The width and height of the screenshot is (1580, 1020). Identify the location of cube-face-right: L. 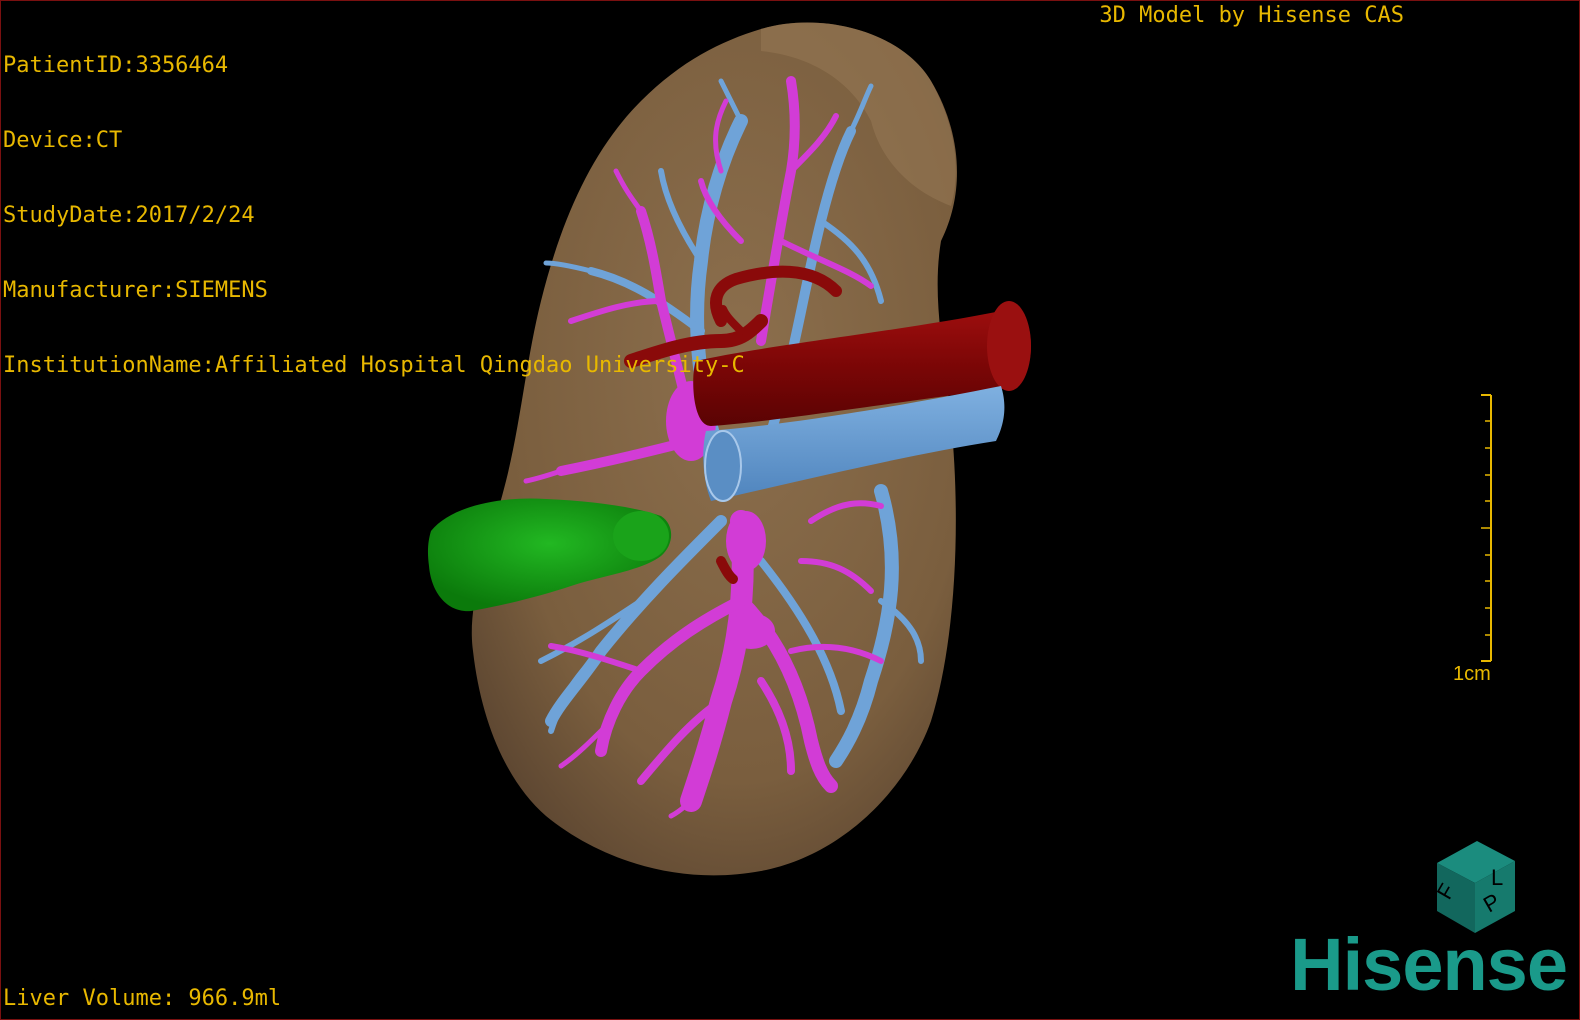
(1497, 877).